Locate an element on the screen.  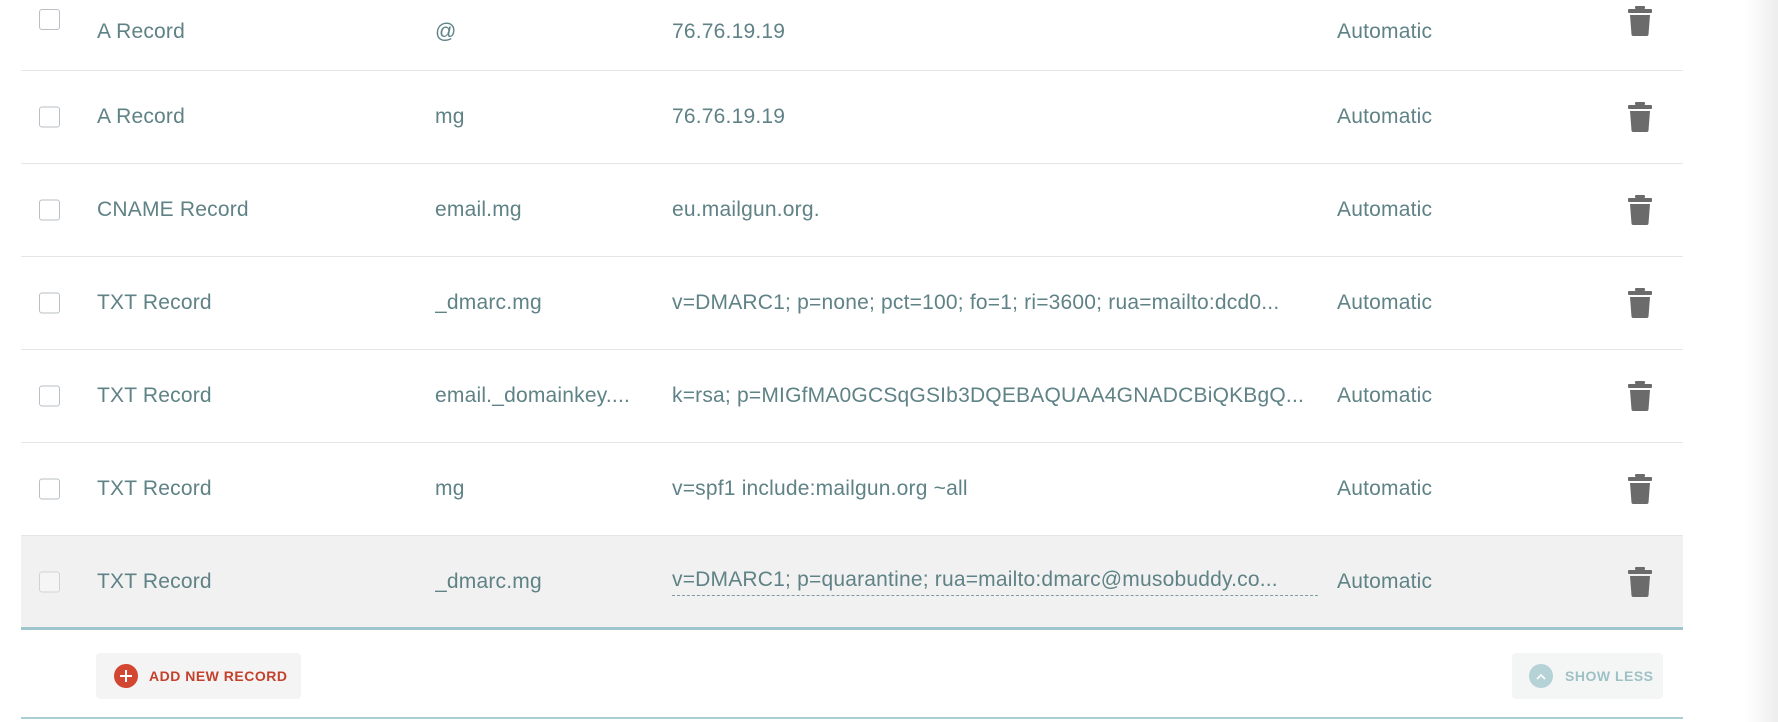
table-row: A Record mg 76.76.19.19 Automatic is located at coordinates (852, 117).